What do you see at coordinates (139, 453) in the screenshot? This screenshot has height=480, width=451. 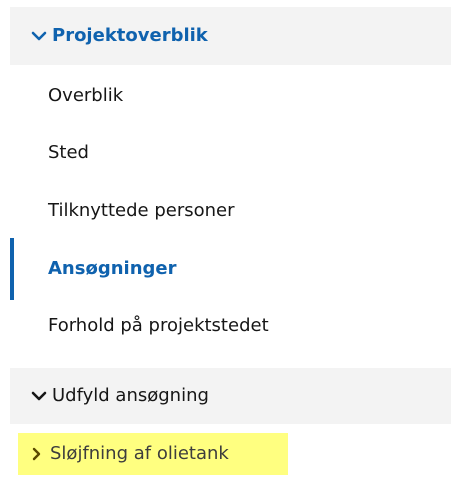 I see `nav-item-sloejfning-af-olietank-label: Sløjfning af olietank` at bounding box center [139, 453].